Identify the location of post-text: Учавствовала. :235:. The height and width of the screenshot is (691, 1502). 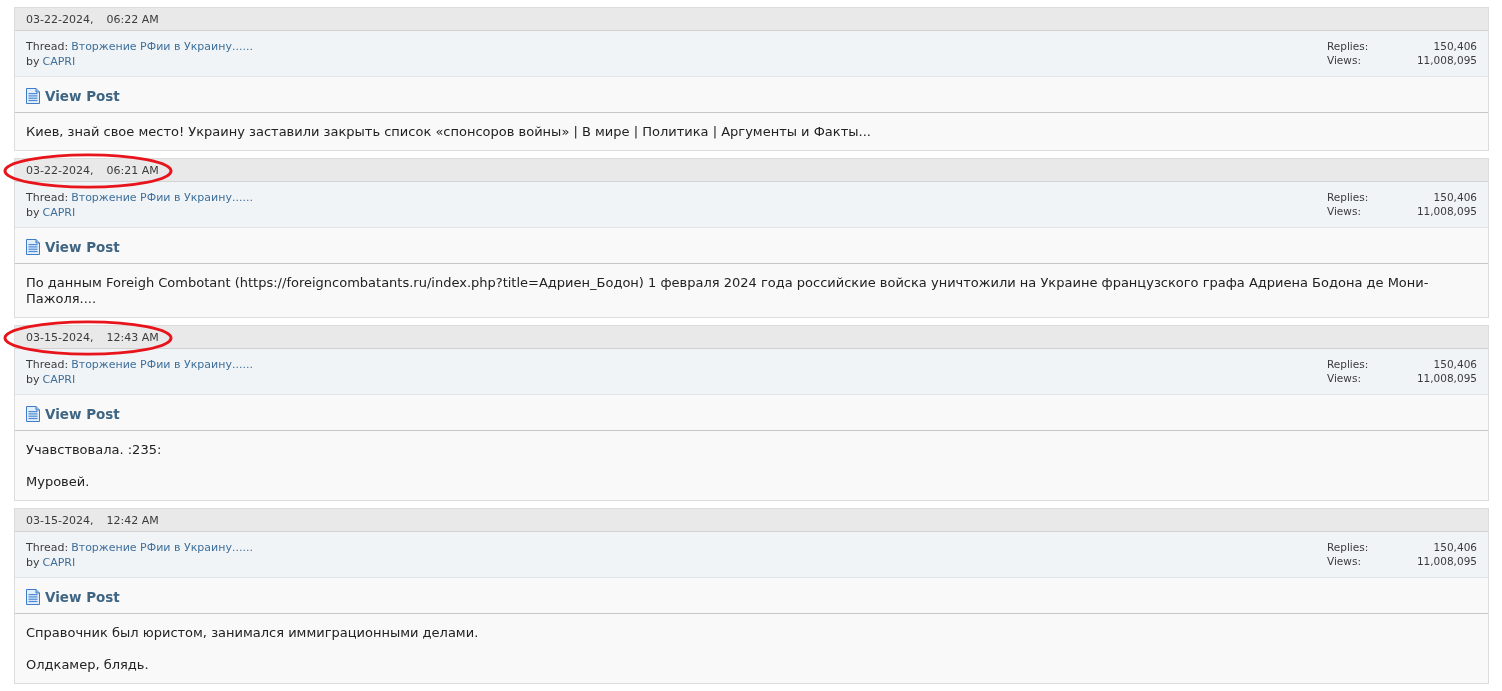
(94, 450).